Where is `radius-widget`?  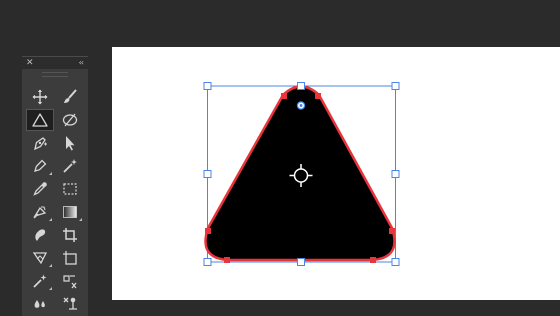
radius-widget is located at coordinates (301, 105).